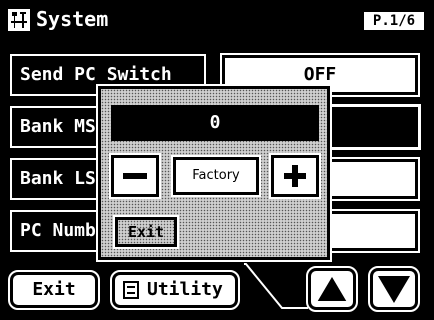 This screenshot has width=434, height=320. What do you see at coordinates (19, 20) in the screenshot?
I see `tools-icon` at bounding box center [19, 20].